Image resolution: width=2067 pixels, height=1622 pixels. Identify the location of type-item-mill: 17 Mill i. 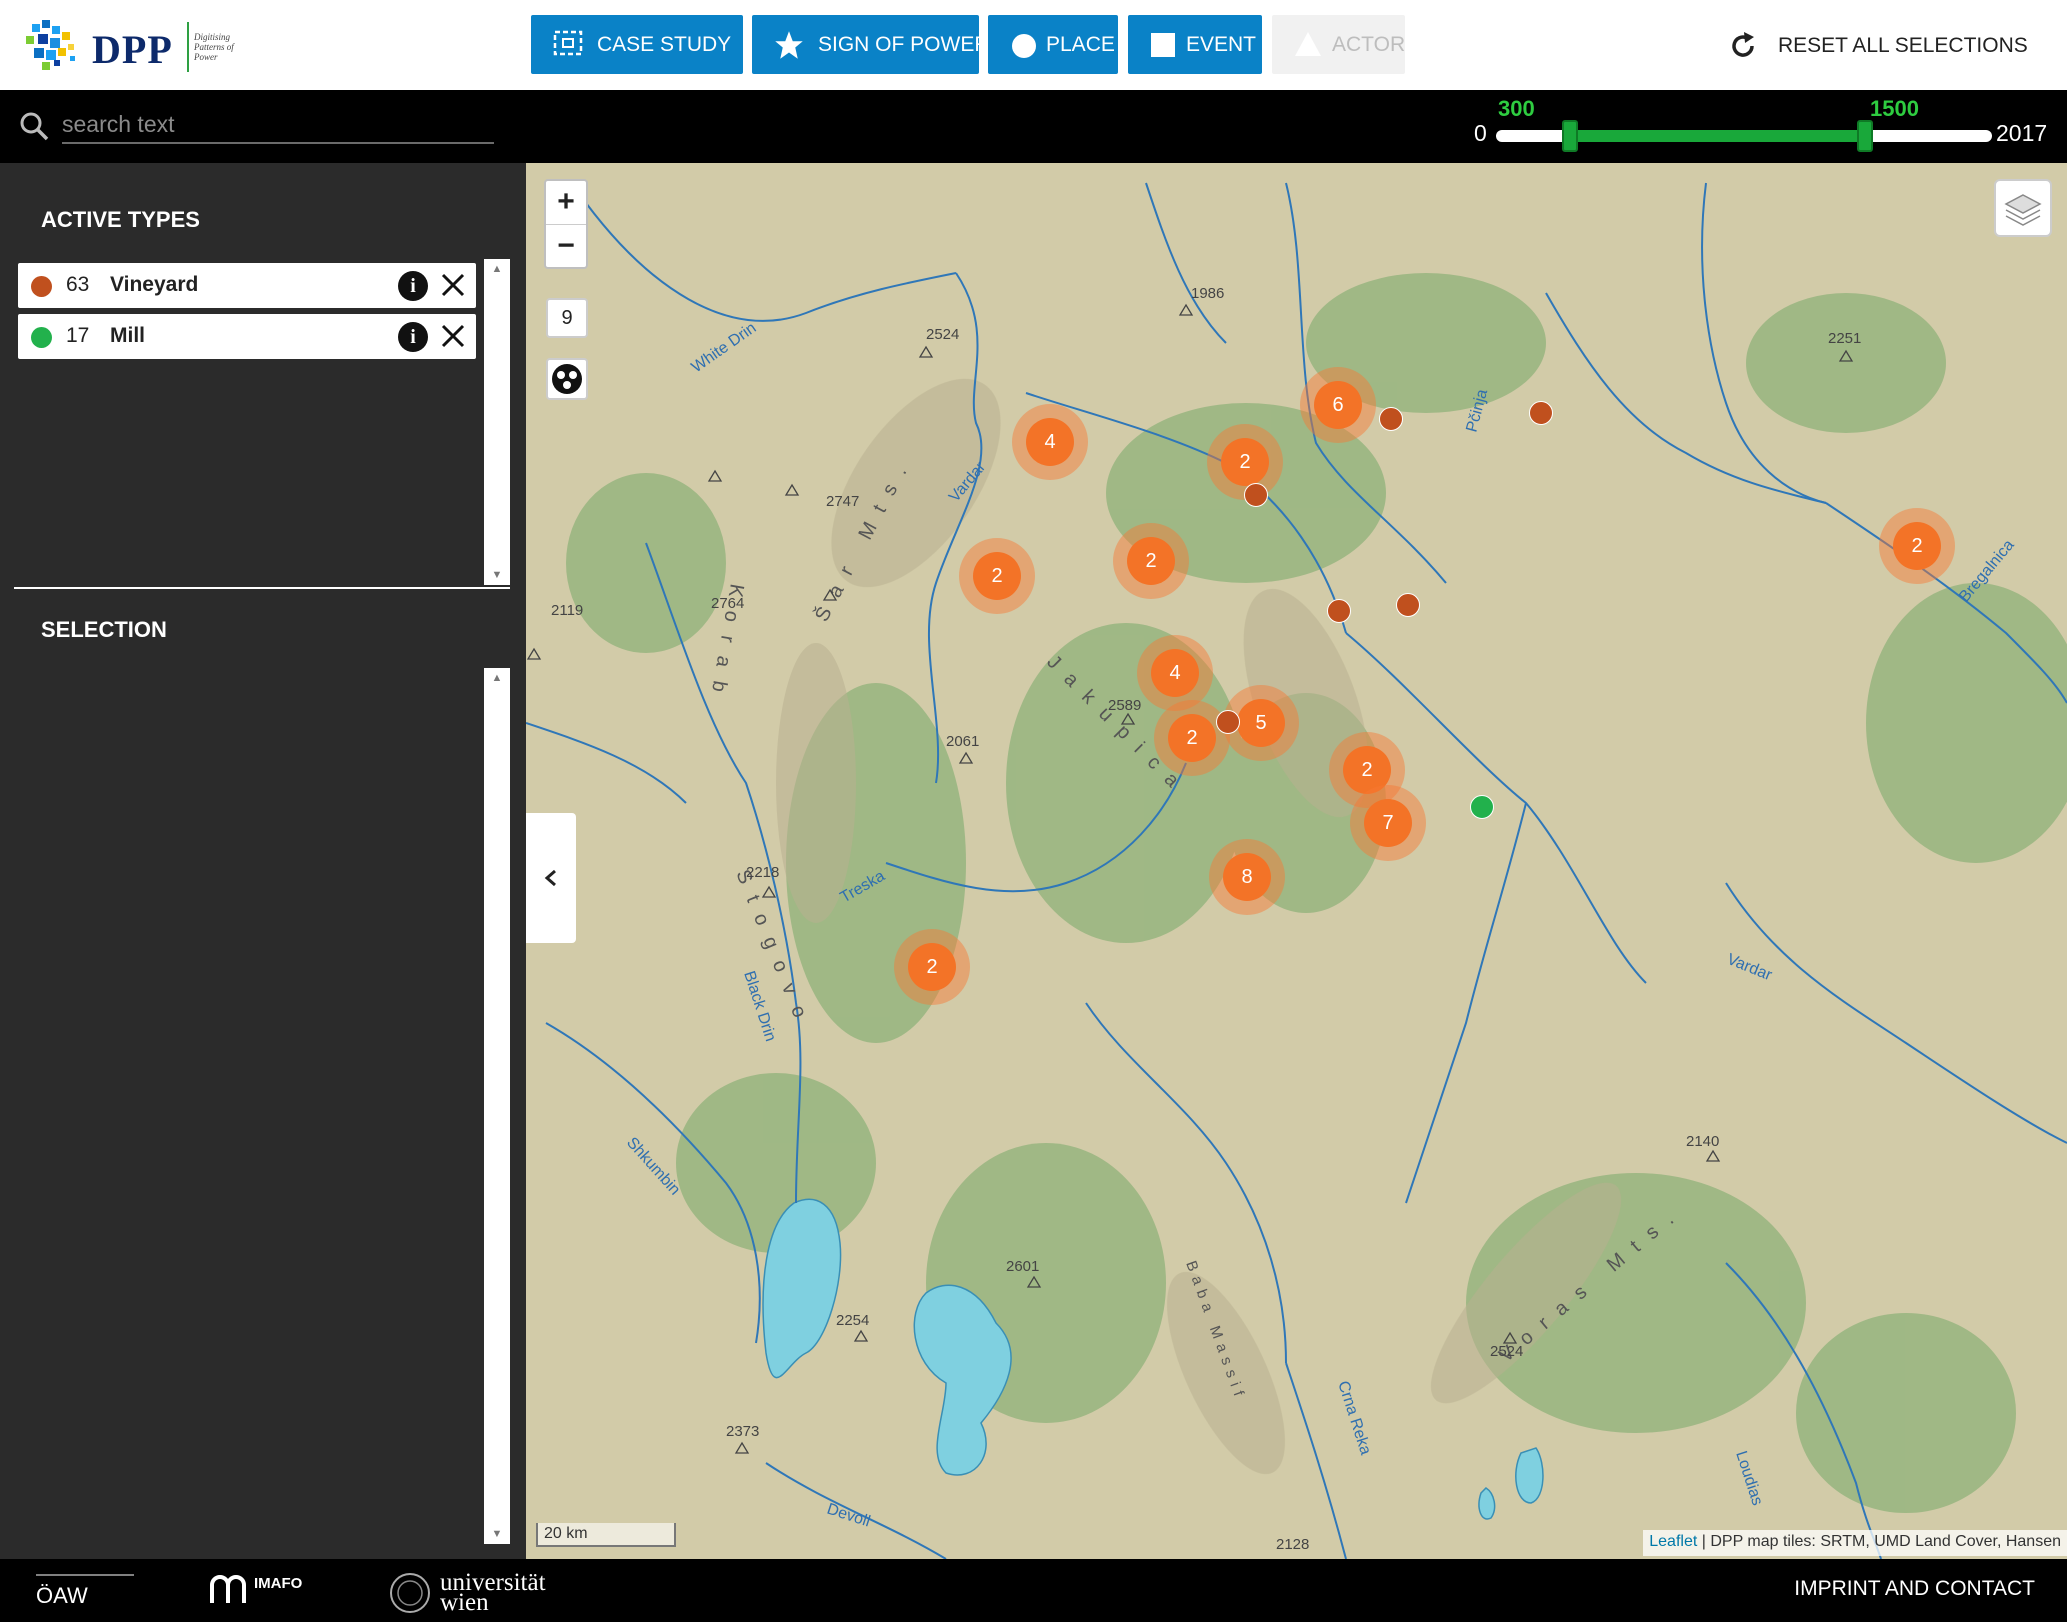
(247, 336).